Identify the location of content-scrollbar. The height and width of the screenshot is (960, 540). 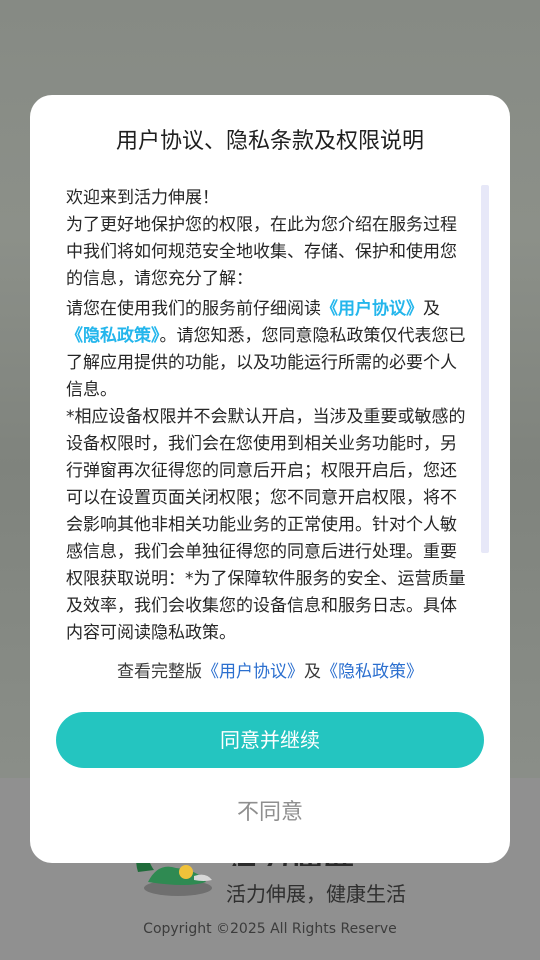
(485, 369).